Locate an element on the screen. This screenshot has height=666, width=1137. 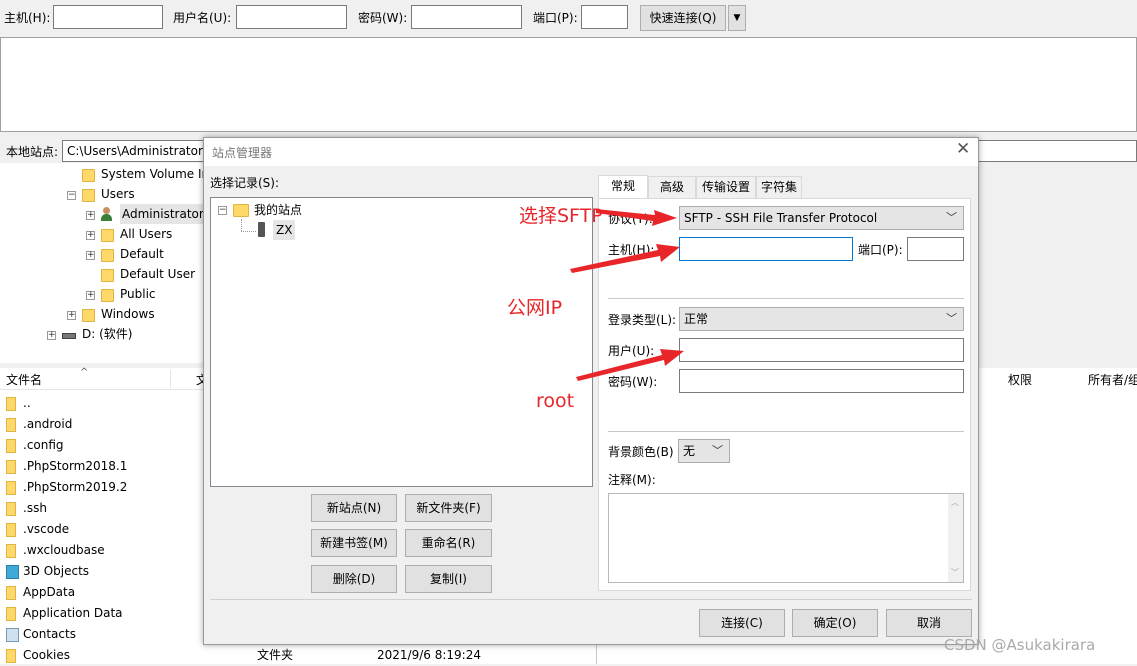
arrow-to-protocol is located at coordinates (636, 217).